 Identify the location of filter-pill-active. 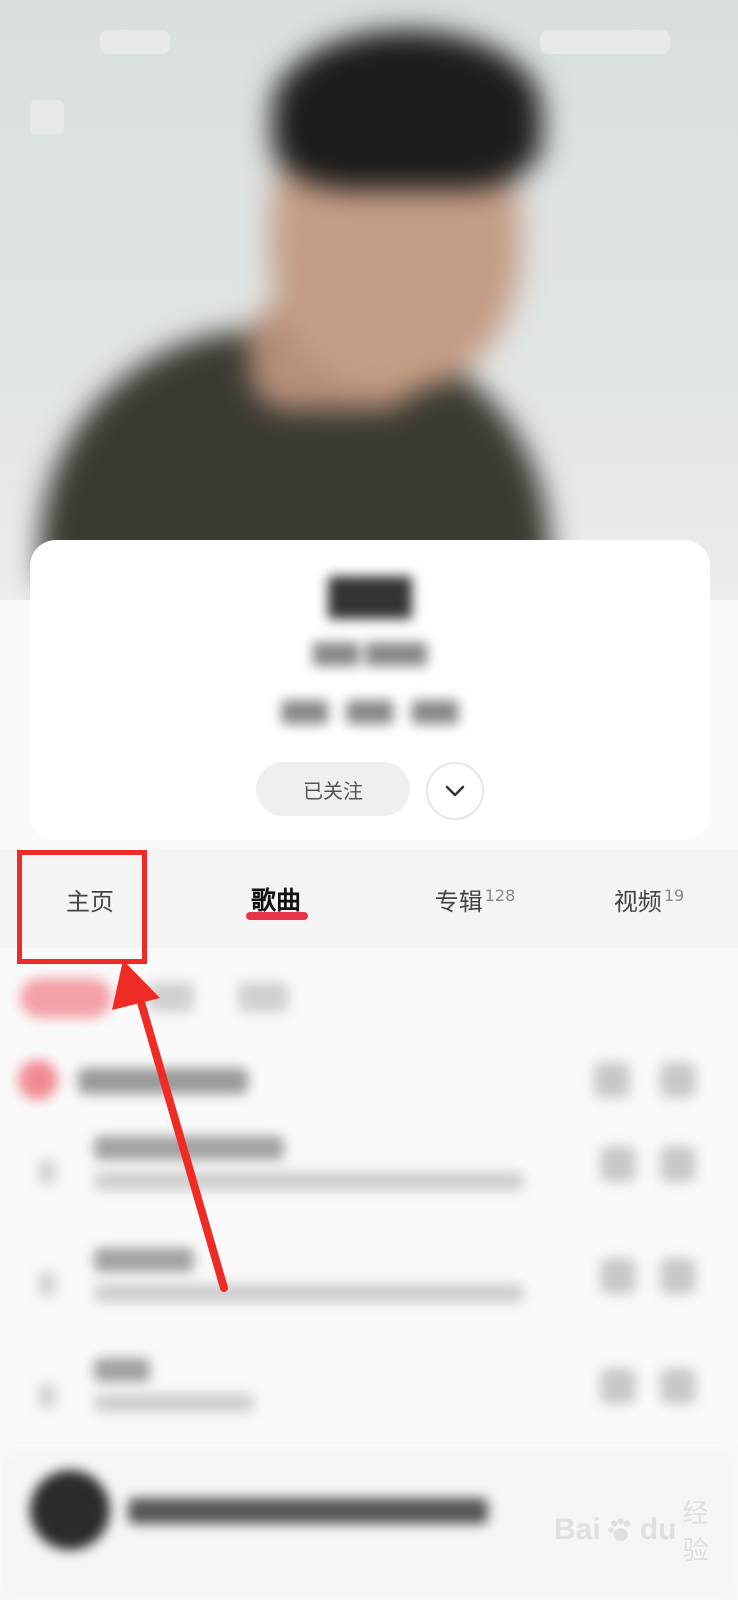
(66, 998).